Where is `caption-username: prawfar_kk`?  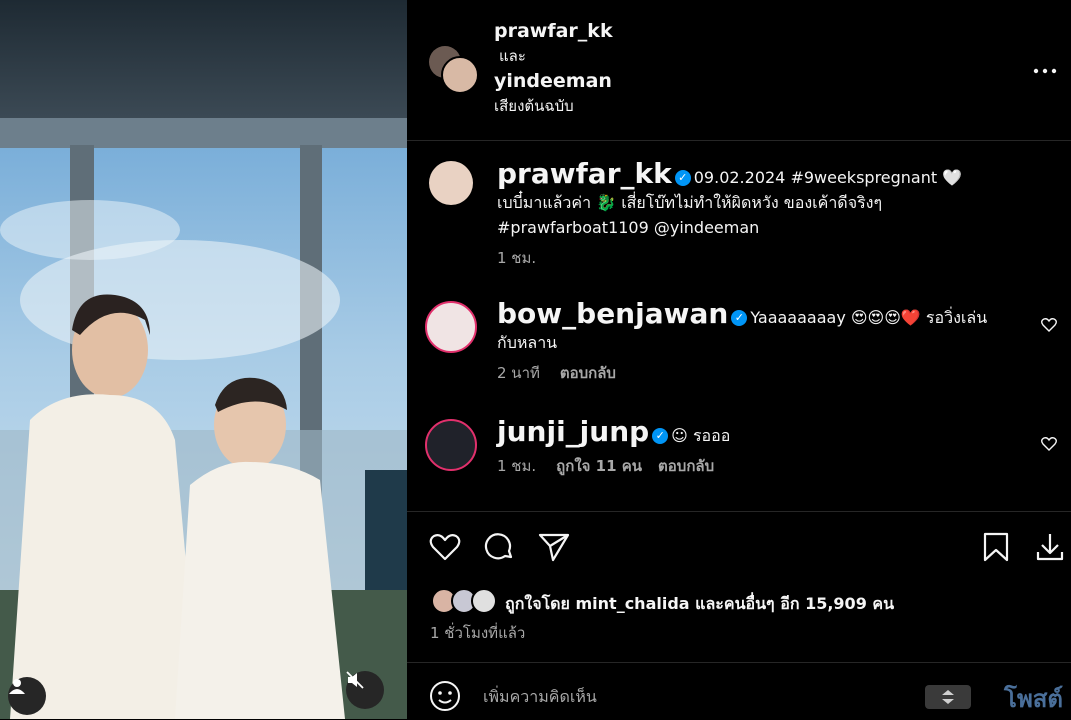
caption-username: prawfar_kk is located at coordinates (584, 173).